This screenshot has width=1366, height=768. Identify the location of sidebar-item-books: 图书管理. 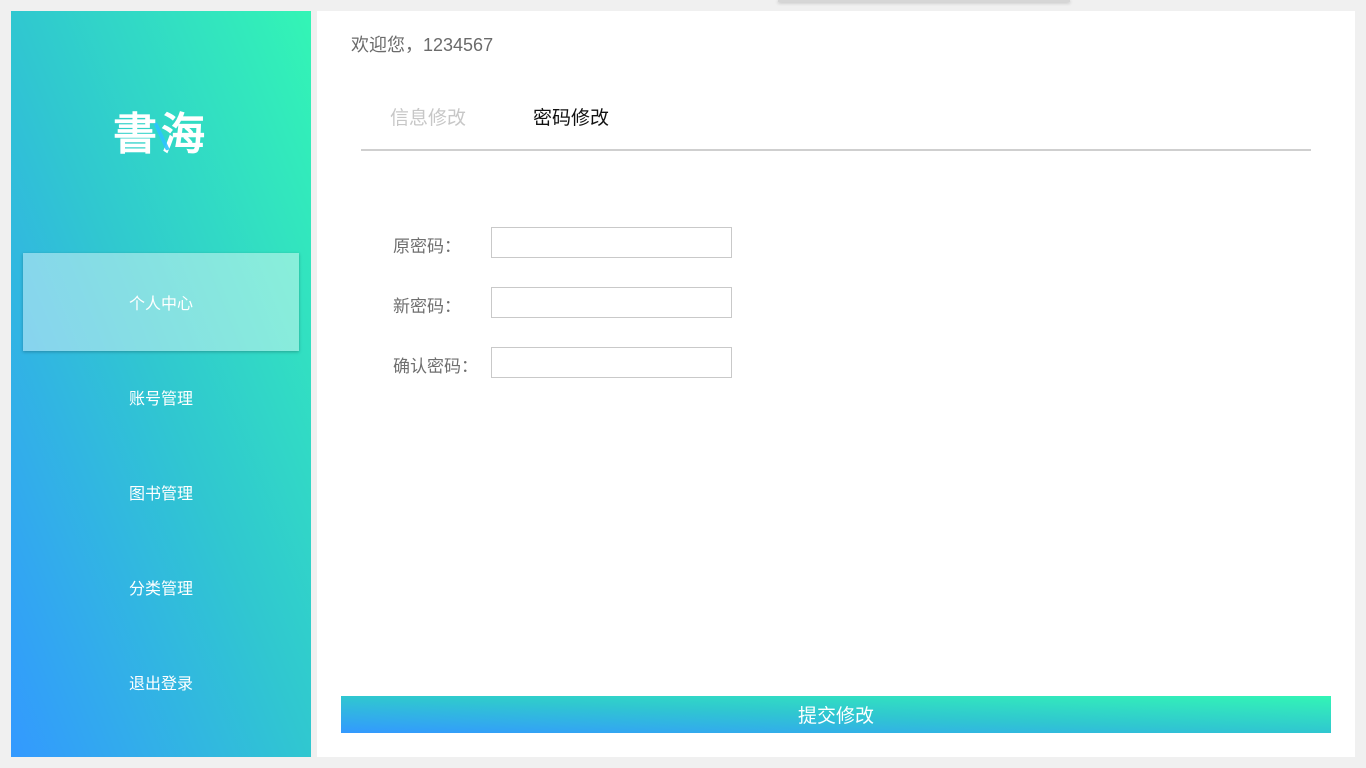
(161, 492).